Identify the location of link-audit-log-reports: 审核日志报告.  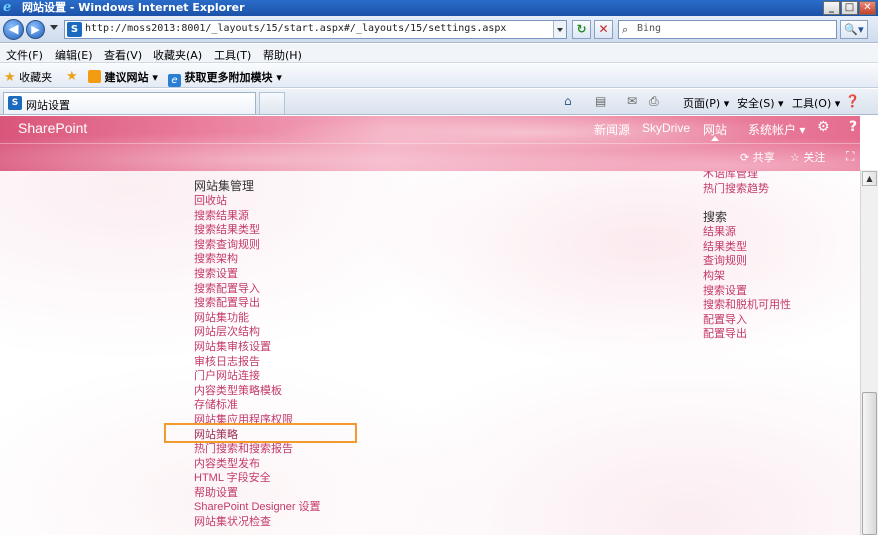
(257, 362).